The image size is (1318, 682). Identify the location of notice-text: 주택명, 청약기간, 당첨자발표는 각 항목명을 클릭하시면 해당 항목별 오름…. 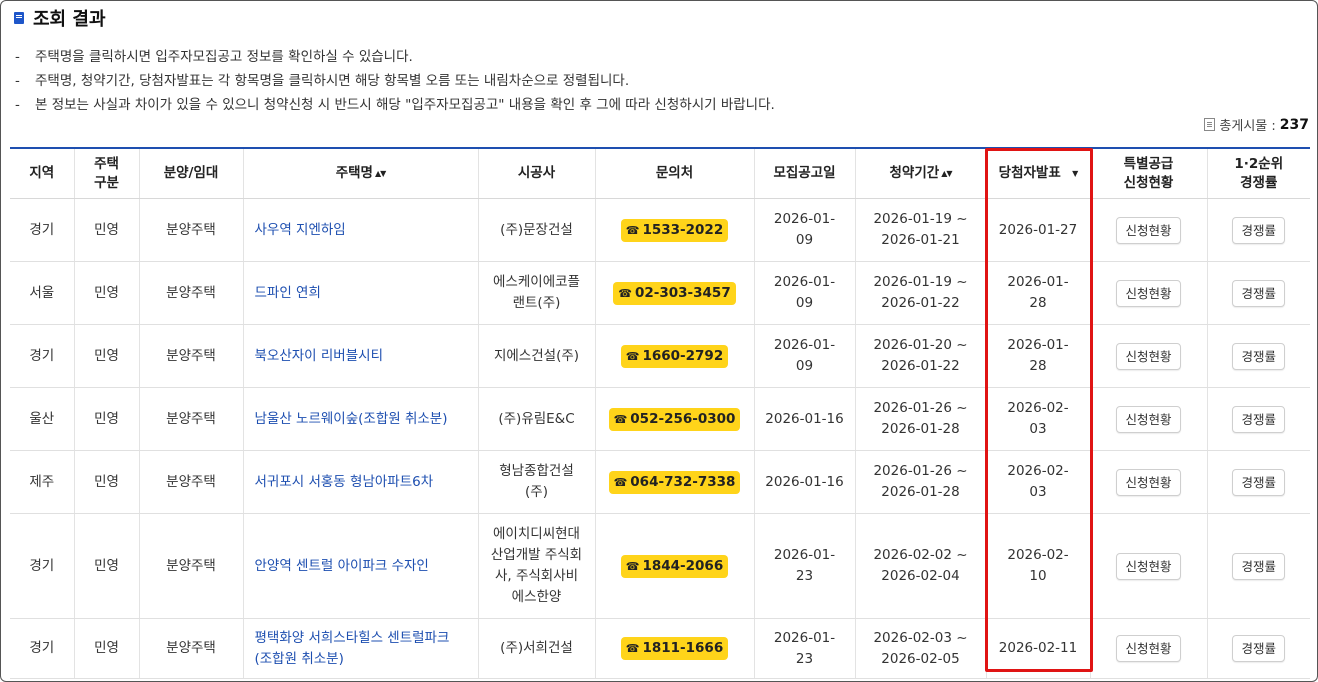
(332, 81).